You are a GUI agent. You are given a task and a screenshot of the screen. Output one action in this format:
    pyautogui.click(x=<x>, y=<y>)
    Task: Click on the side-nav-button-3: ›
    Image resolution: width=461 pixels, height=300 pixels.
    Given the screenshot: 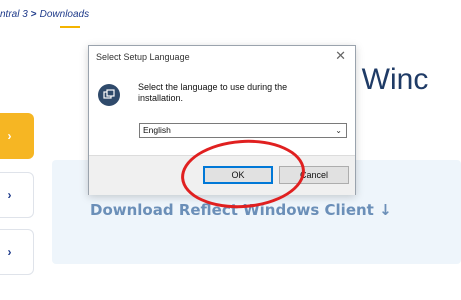 What is the action you would take?
    pyautogui.click(x=17, y=252)
    